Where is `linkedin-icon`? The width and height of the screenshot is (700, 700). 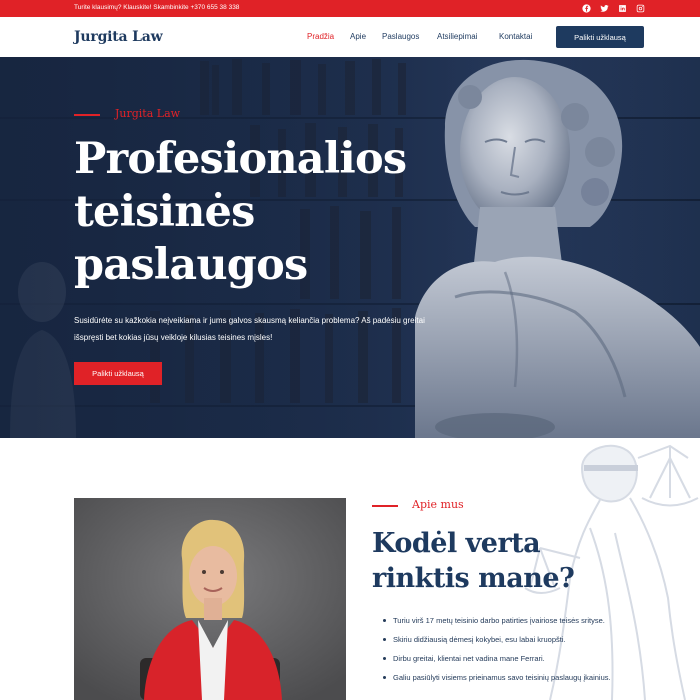 linkedin-icon is located at coordinates (622, 8).